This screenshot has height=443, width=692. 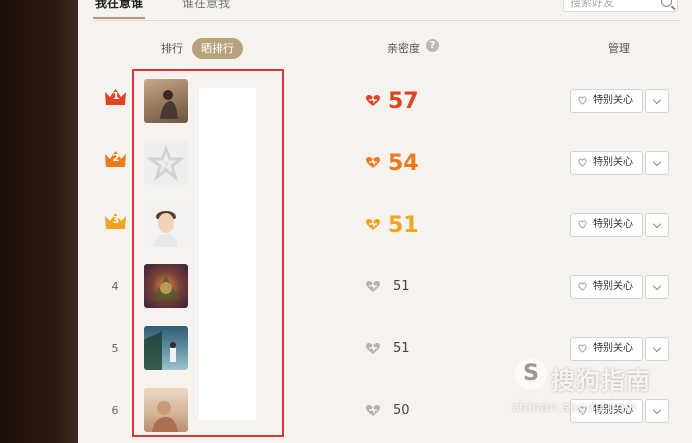 What do you see at coordinates (172, 48) in the screenshot?
I see `rank-header: 排行` at bounding box center [172, 48].